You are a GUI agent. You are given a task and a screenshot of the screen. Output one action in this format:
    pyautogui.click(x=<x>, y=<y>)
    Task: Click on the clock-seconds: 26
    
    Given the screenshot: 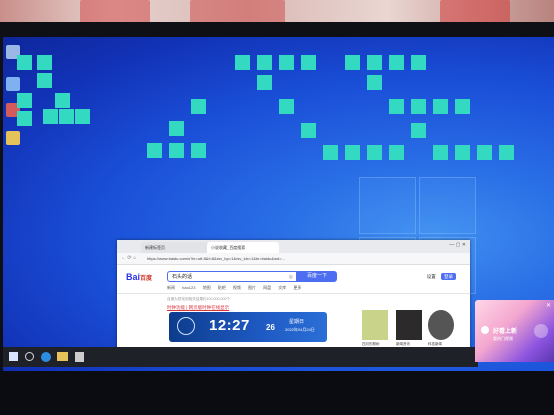 What is the action you would take?
    pyautogui.click(x=270, y=327)
    